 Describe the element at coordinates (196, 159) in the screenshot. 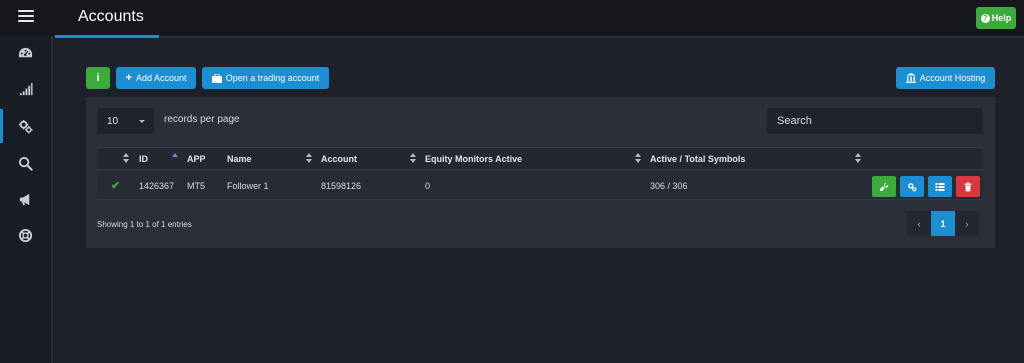

I see `column-header-app-label: APP` at that location.